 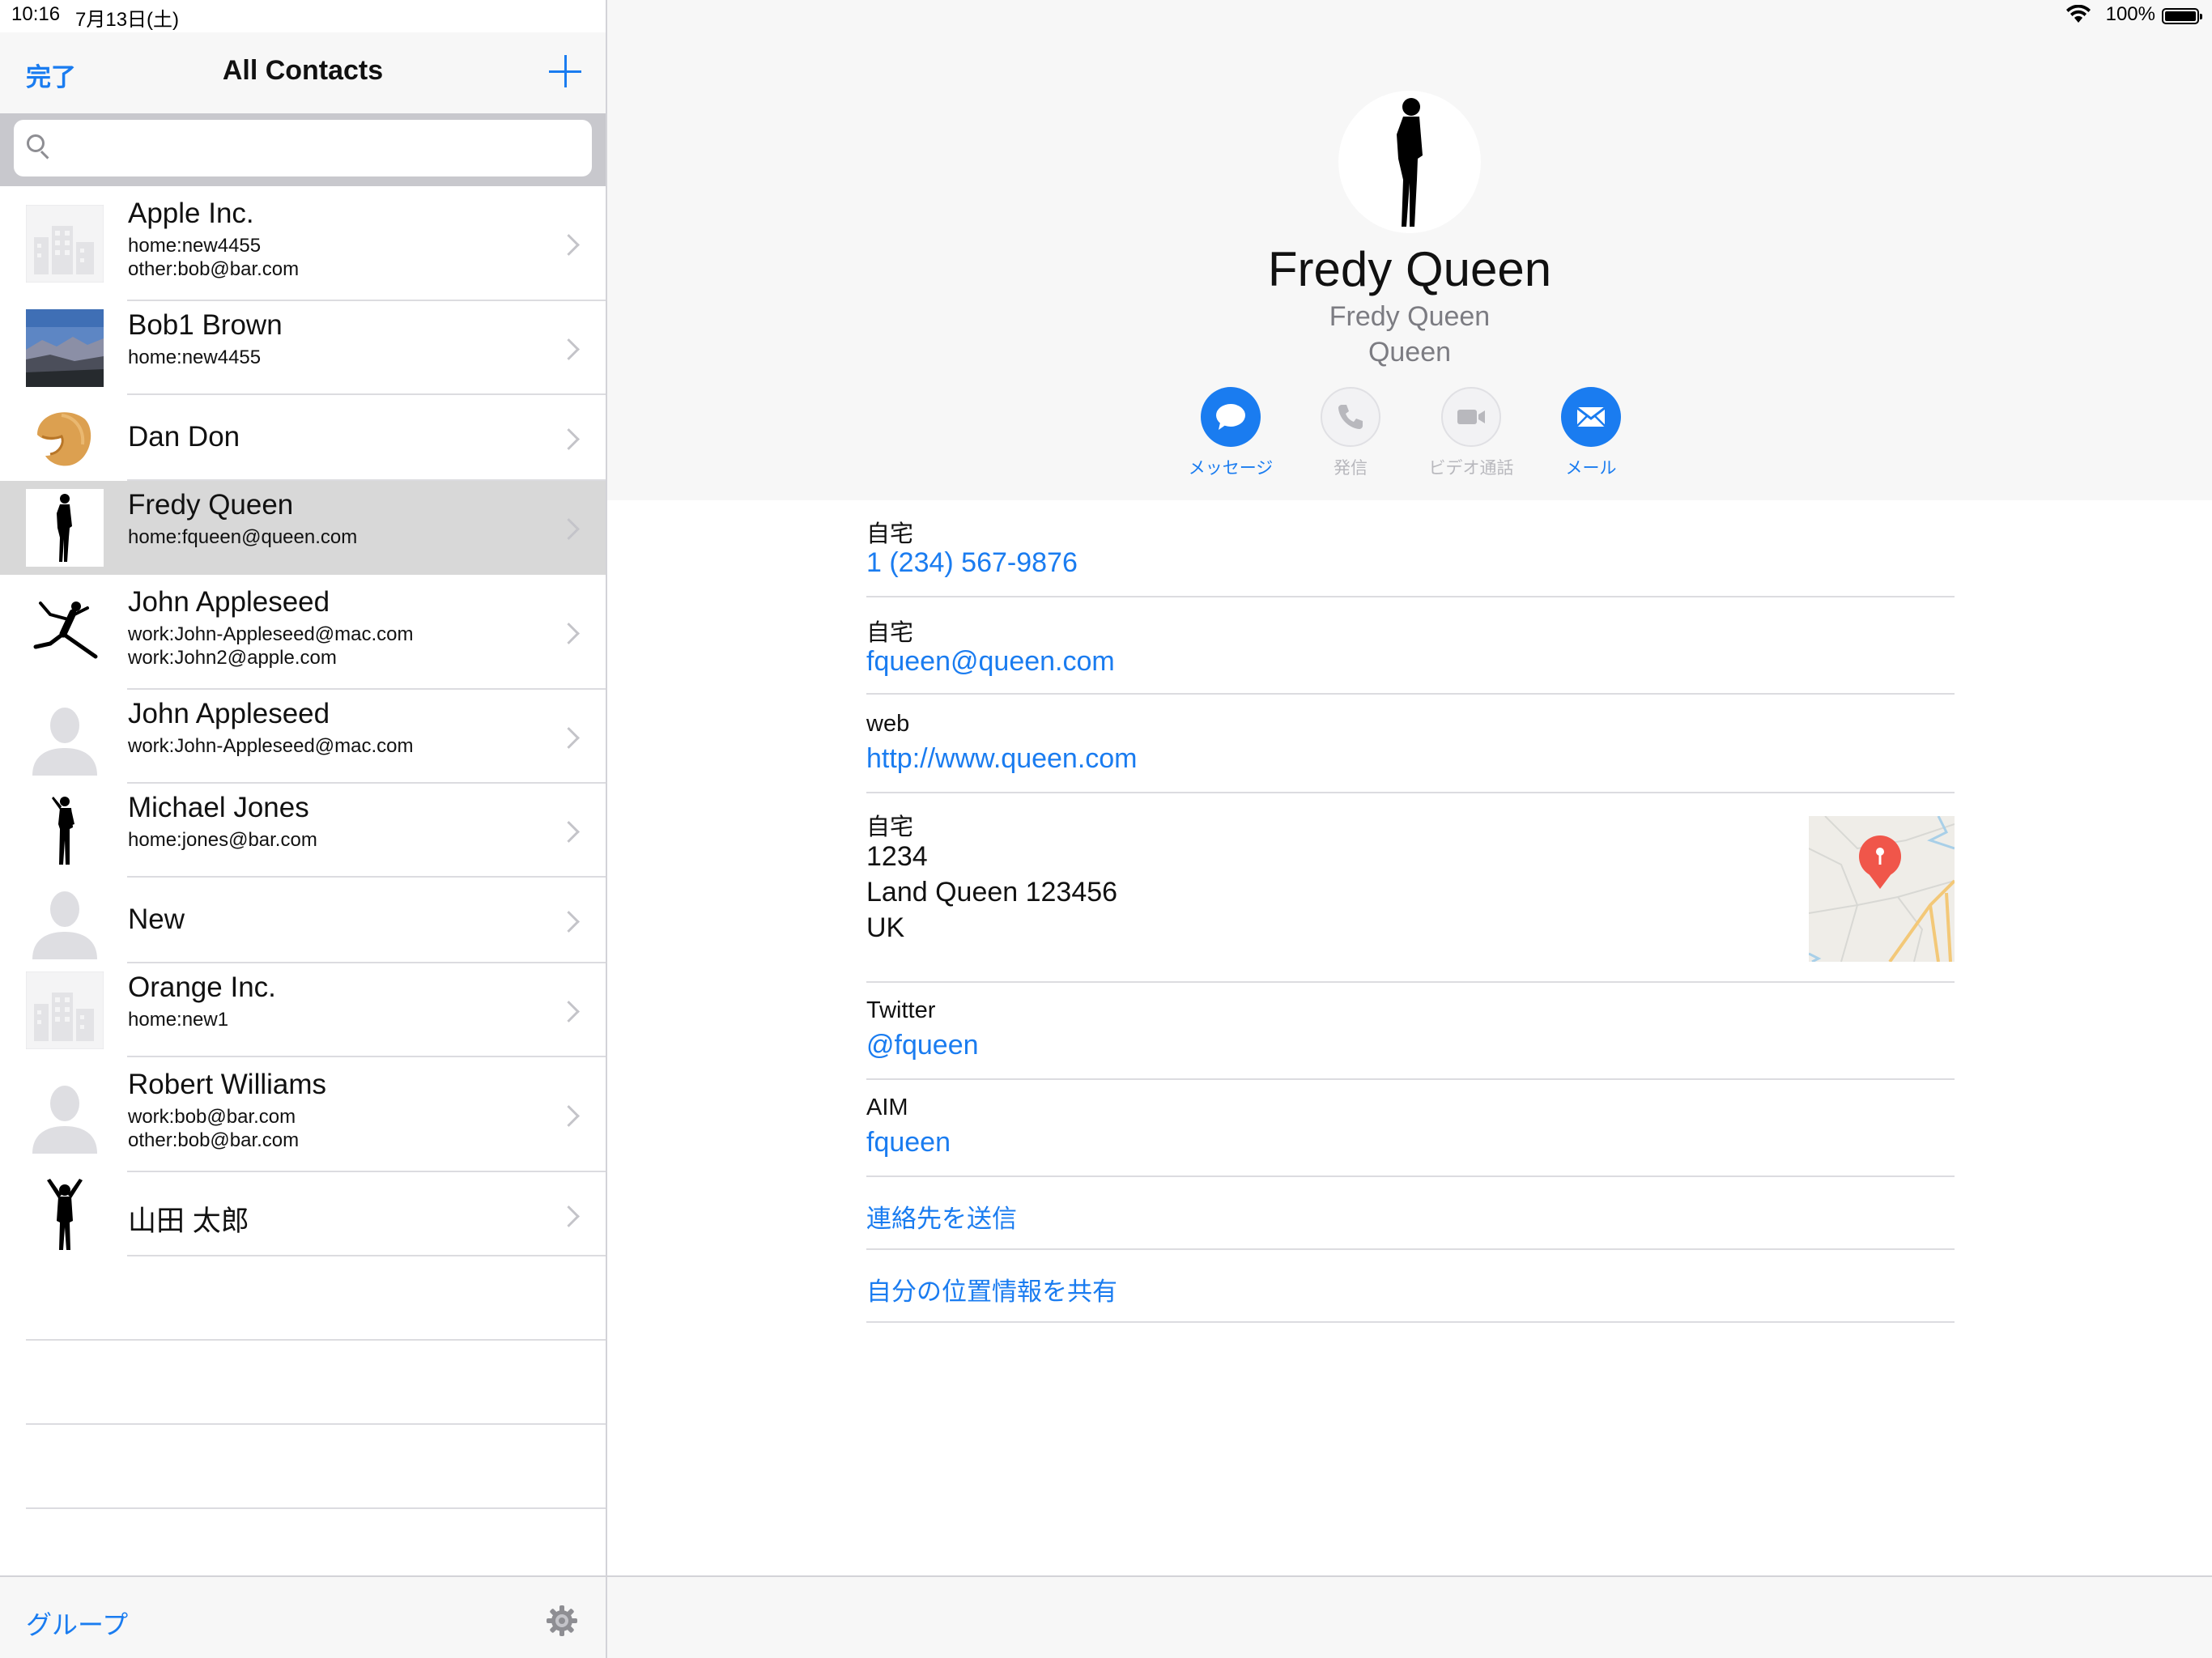 What do you see at coordinates (885, 928) in the screenshot?
I see `address-line: UK` at bounding box center [885, 928].